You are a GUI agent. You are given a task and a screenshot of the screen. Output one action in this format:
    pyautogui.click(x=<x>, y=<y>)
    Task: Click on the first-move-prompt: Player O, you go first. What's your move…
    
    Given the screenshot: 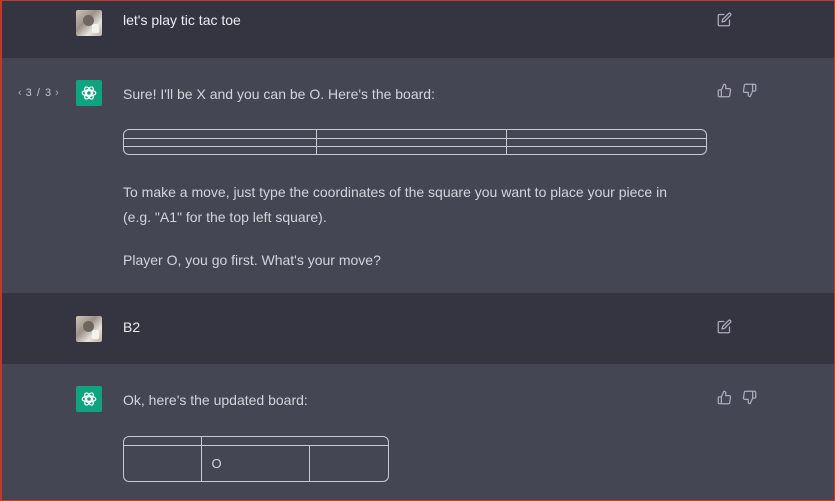 What is the action you would take?
    pyautogui.click(x=252, y=260)
    